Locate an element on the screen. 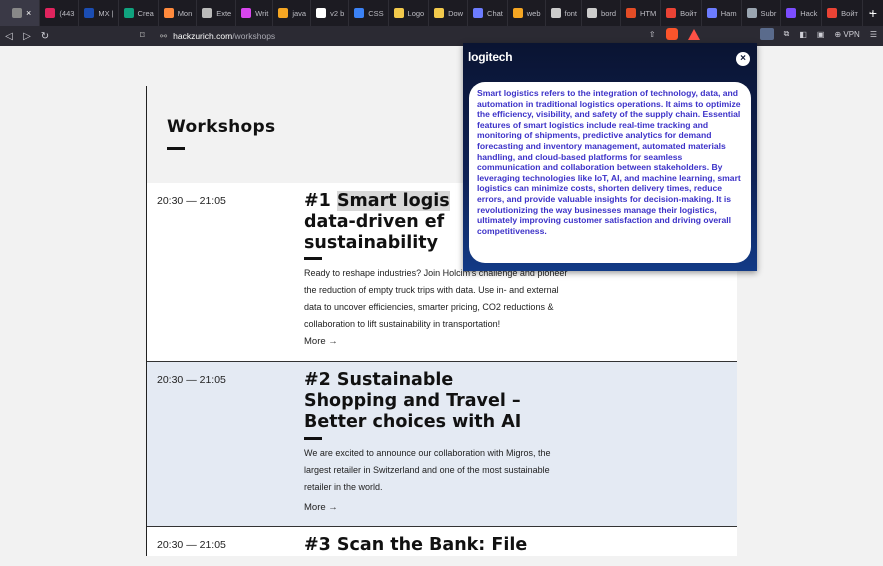  tab-list-dropdown-icon: ⌄ is located at coordinates (871, 11).